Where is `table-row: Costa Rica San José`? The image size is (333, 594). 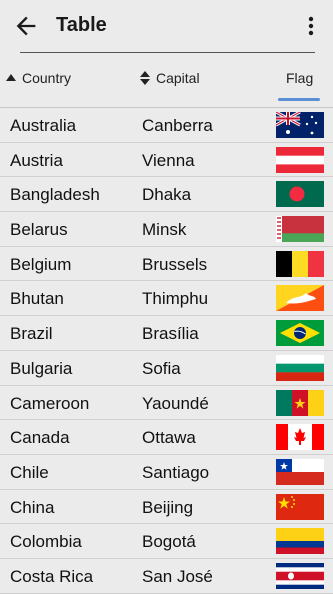
table-row: Costa Rica San José is located at coordinates (166, 576).